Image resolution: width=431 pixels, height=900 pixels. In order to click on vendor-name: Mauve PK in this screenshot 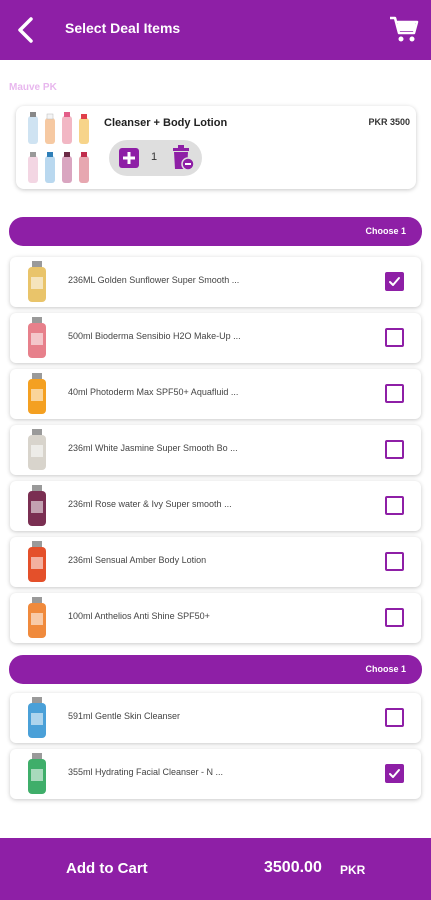, I will do `click(33, 87)`.